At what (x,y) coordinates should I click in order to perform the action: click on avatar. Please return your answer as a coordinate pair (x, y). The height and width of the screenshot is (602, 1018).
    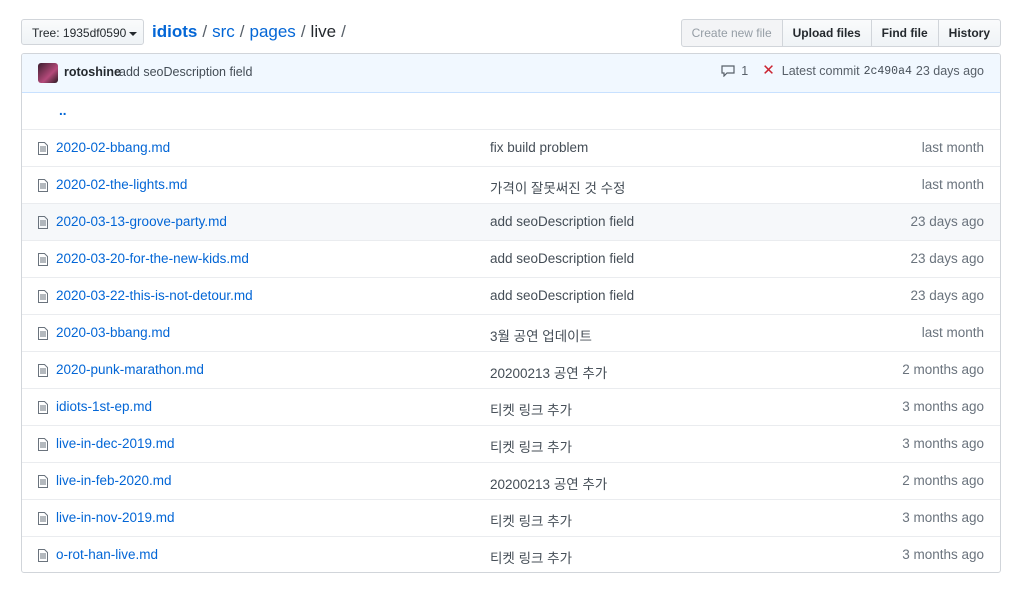
    Looking at the image, I should click on (48, 73).